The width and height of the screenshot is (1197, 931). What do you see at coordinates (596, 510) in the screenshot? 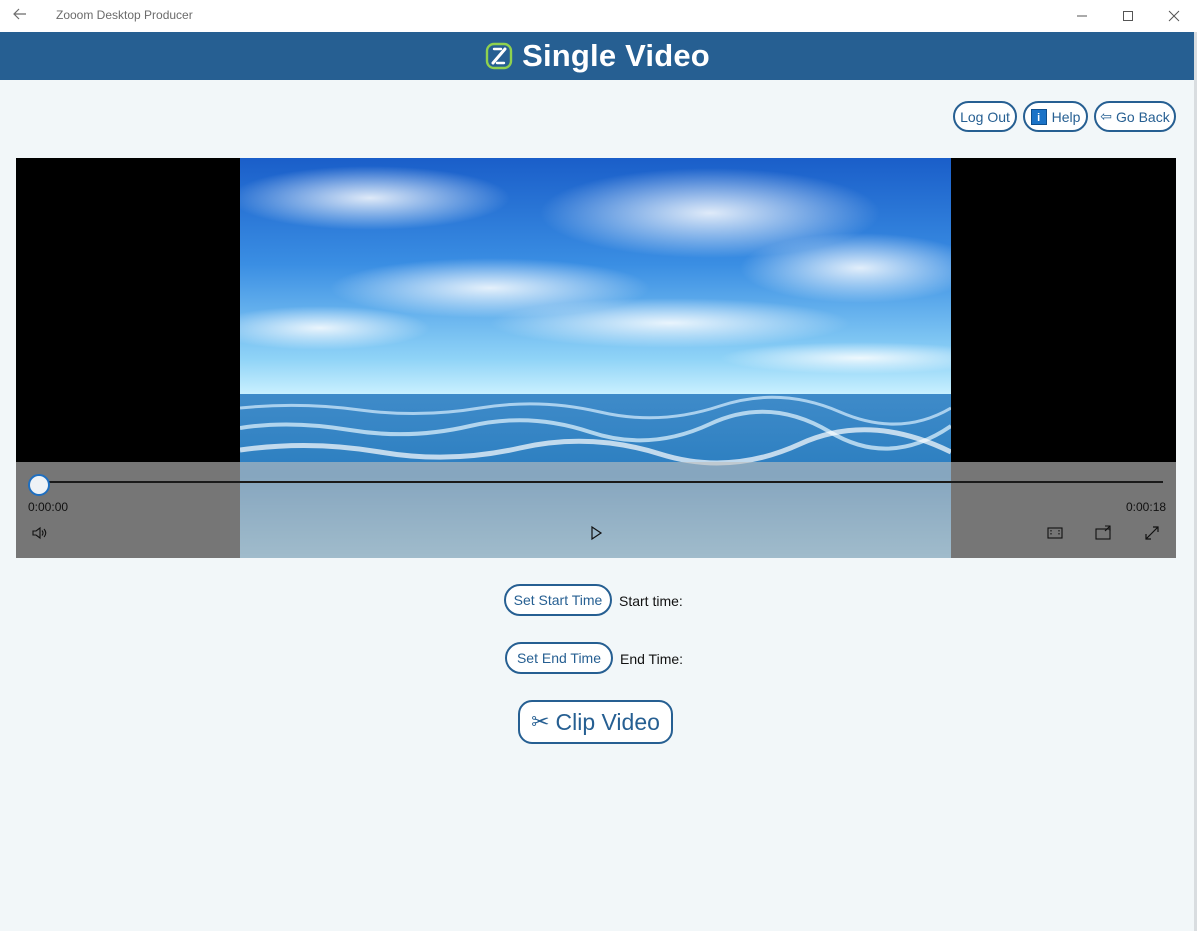
I see `player-controls: 0:00:00 0:00:18` at bounding box center [596, 510].